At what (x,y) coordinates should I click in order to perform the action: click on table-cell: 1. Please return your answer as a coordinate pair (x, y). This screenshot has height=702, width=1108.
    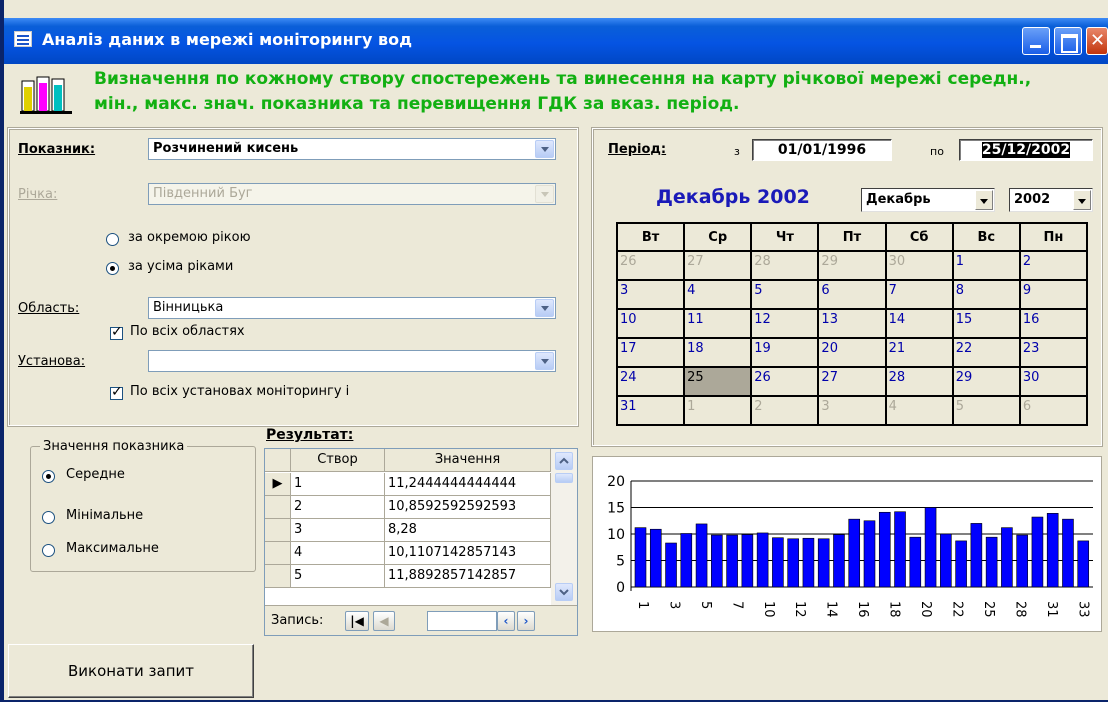
    Looking at the image, I should click on (338, 484).